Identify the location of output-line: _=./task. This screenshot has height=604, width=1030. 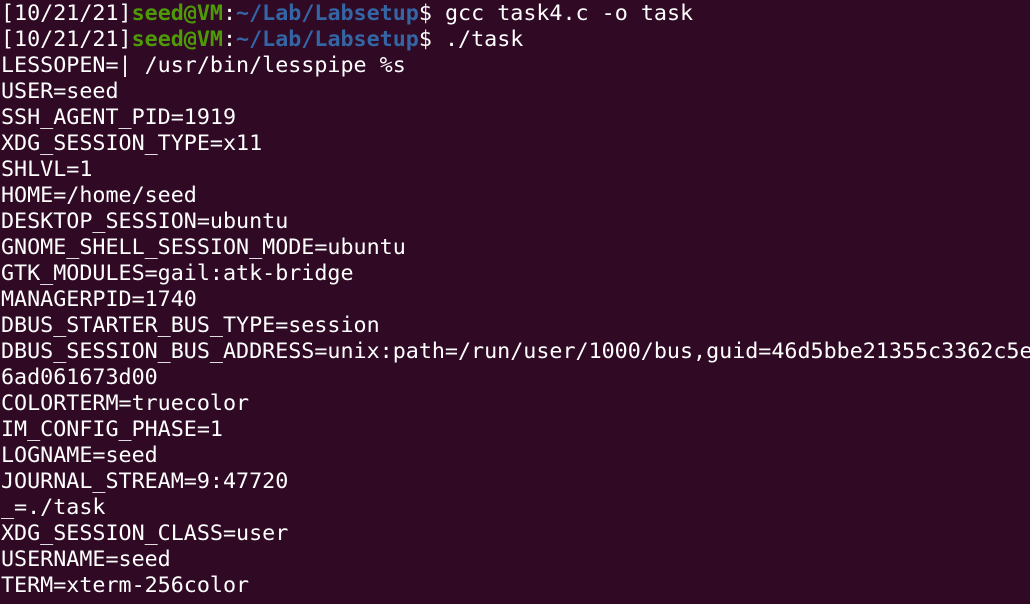
(53, 507).